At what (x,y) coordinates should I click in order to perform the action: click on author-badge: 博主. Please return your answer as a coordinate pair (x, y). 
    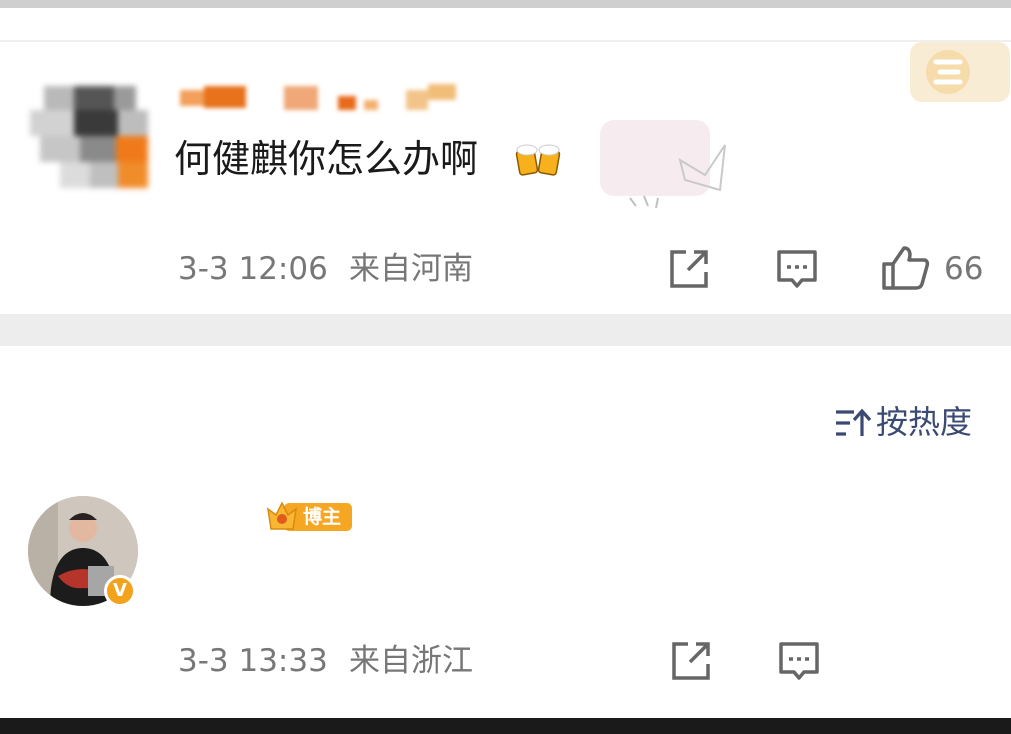
    Looking at the image, I should click on (310, 517).